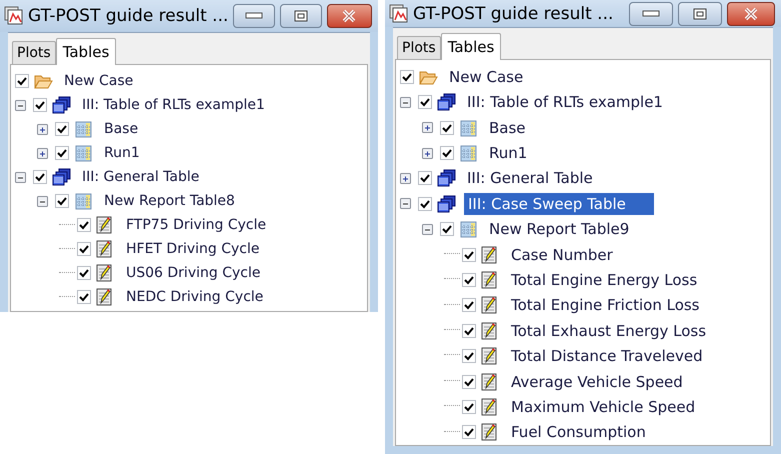 This screenshot has height=454, width=781. What do you see at coordinates (597, 382) in the screenshot?
I see `tree-item-label: Average Vehicle Speed` at bounding box center [597, 382].